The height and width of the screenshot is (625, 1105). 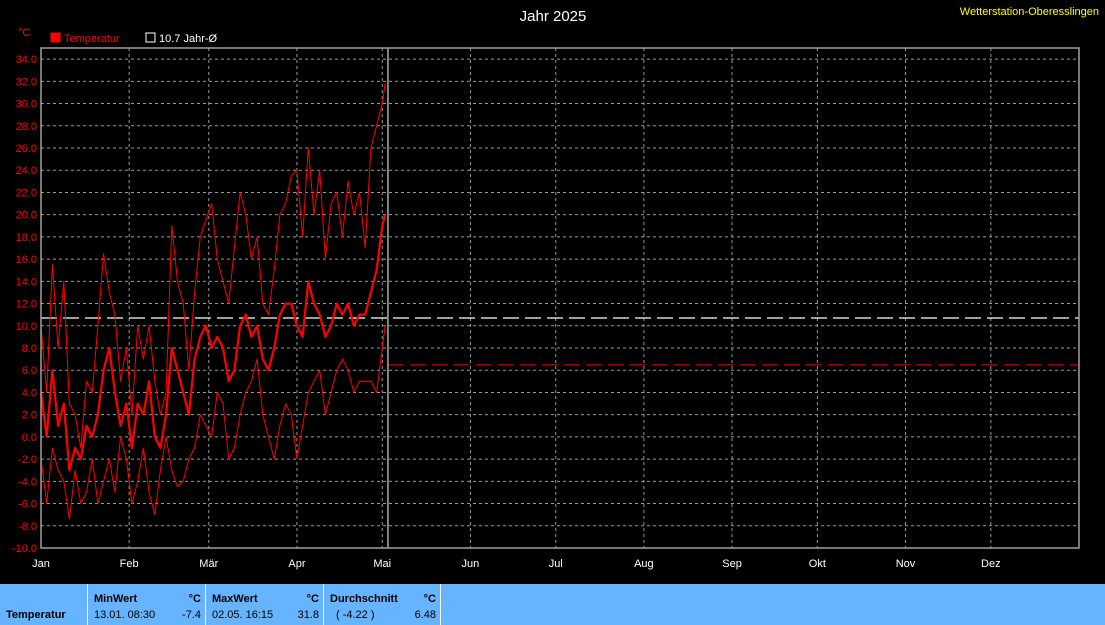 I want to click on stats-avg-unit: °C, so click(x=429, y=599).